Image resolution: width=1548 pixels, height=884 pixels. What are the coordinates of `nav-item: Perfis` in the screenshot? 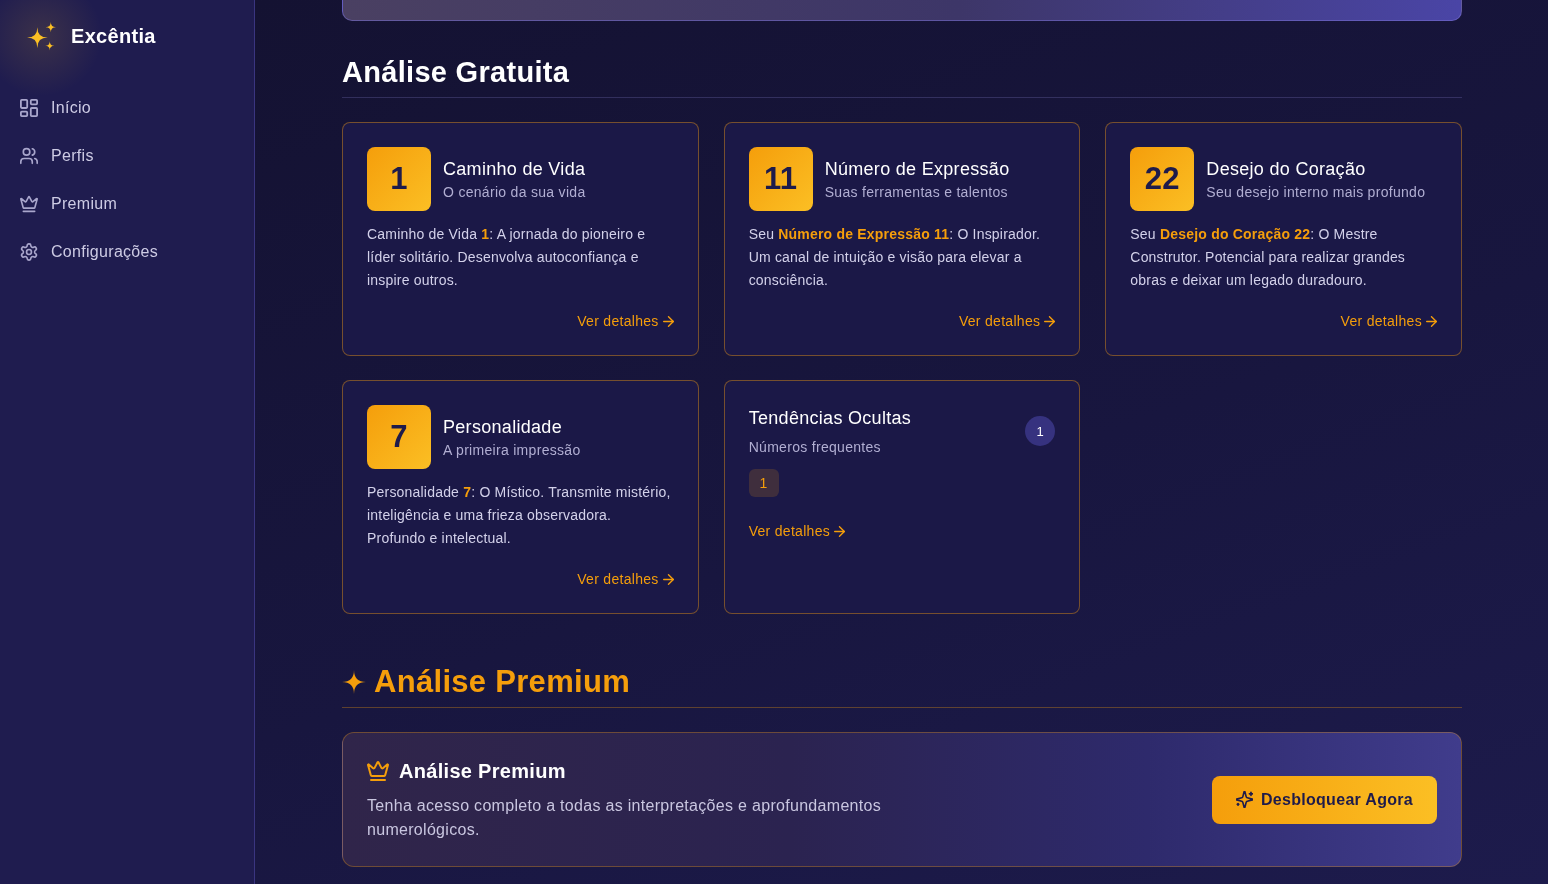 It's located at (57, 156).